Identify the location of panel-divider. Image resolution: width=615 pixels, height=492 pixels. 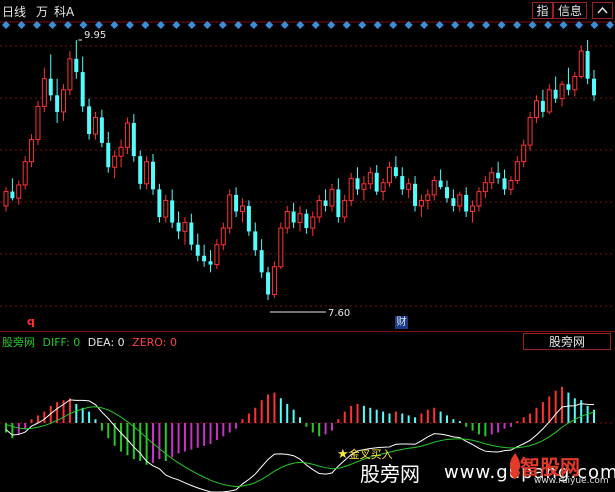
(307, 331).